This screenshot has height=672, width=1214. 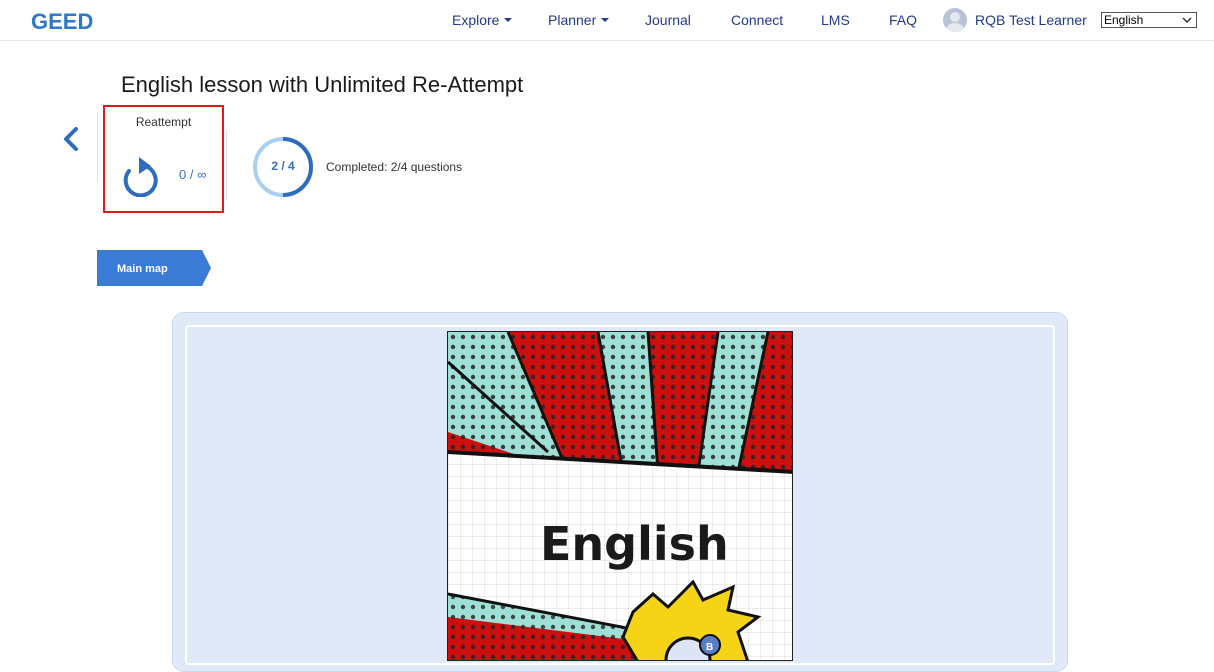 I want to click on avatar-icon, so click(x=955, y=20).